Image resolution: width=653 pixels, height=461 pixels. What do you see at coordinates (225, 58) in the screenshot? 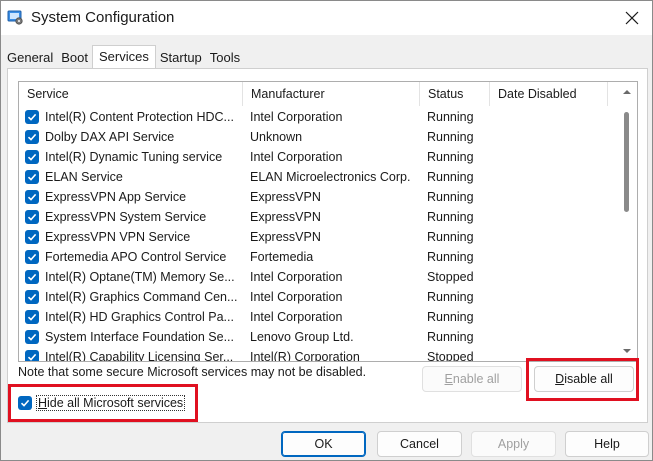
I see `tab-tools: Tools` at bounding box center [225, 58].